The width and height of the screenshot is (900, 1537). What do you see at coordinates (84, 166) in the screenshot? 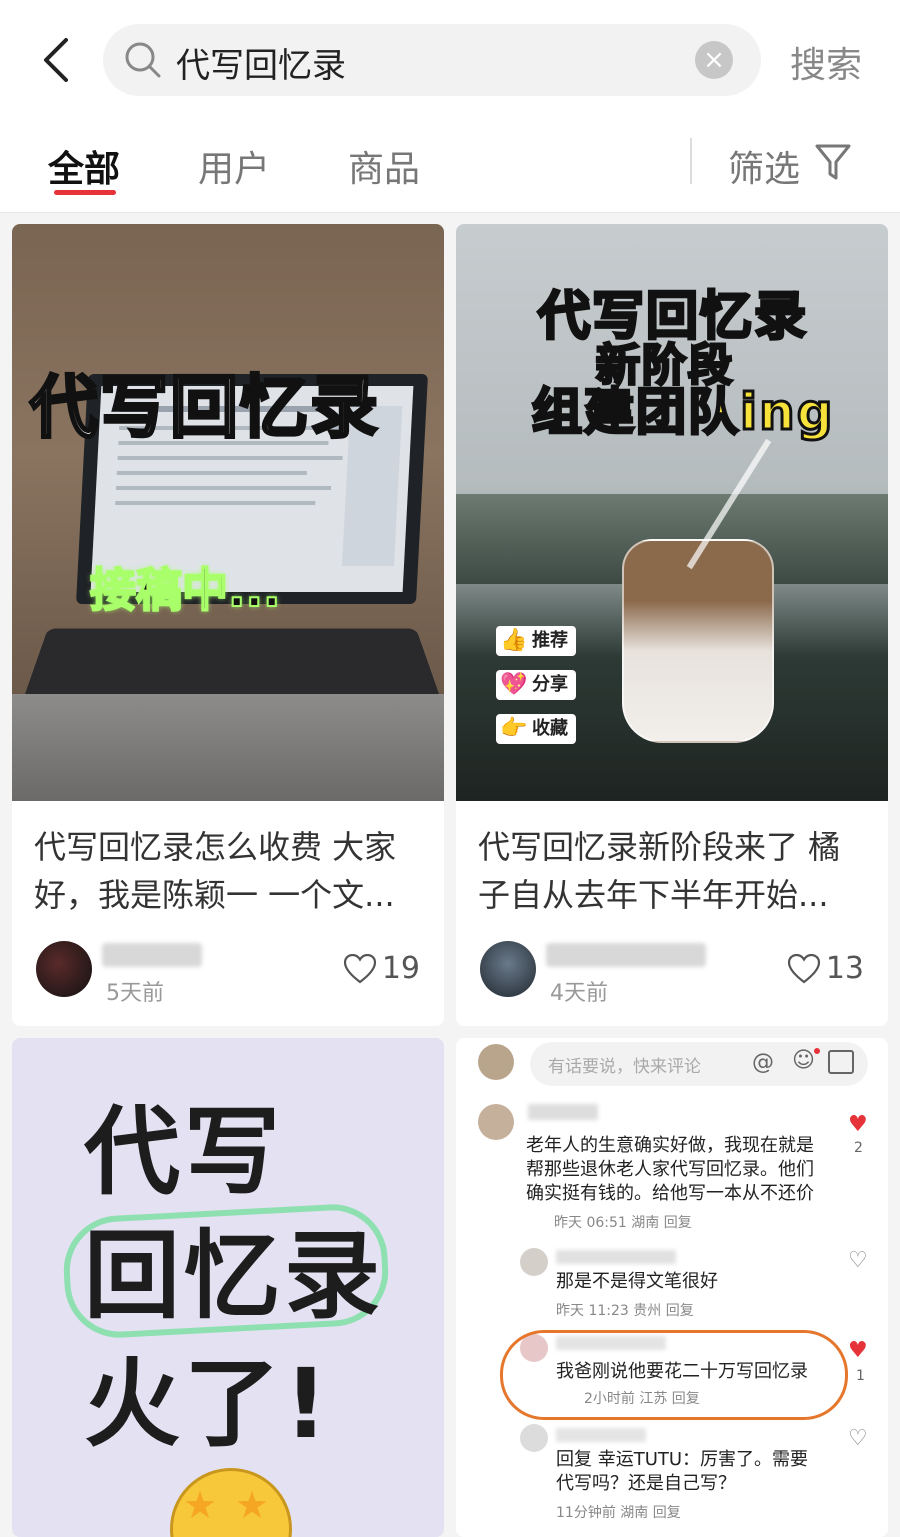
I see `tab-all: 全部` at bounding box center [84, 166].